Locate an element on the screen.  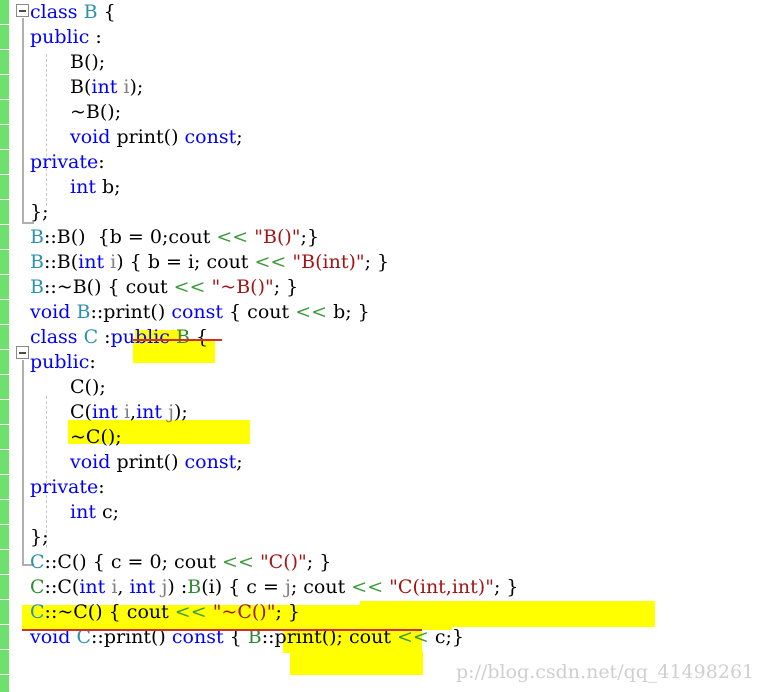
code-line-text: public: is located at coordinates (63, 362).